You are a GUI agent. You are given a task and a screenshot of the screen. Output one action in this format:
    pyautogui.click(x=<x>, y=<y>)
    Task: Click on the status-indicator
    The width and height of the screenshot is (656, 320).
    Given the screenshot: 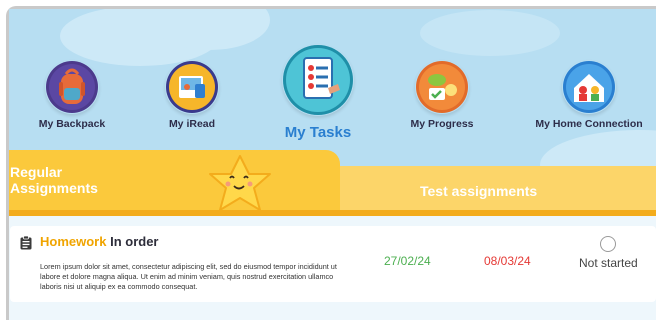 What is the action you would take?
    pyautogui.click(x=608, y=244)
    